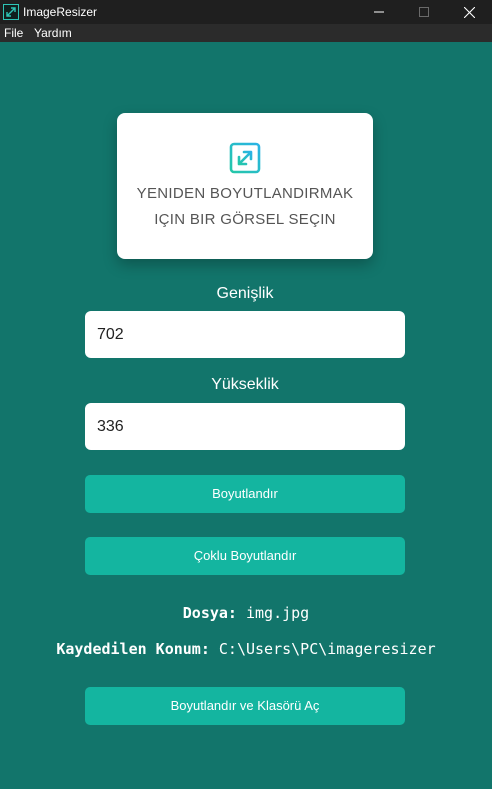 The width and height of the screenshot is (492, 789). Describe the element at coordinates (278, 613) in the screenshot. I see `file-info-value: img.jpg` at that location.